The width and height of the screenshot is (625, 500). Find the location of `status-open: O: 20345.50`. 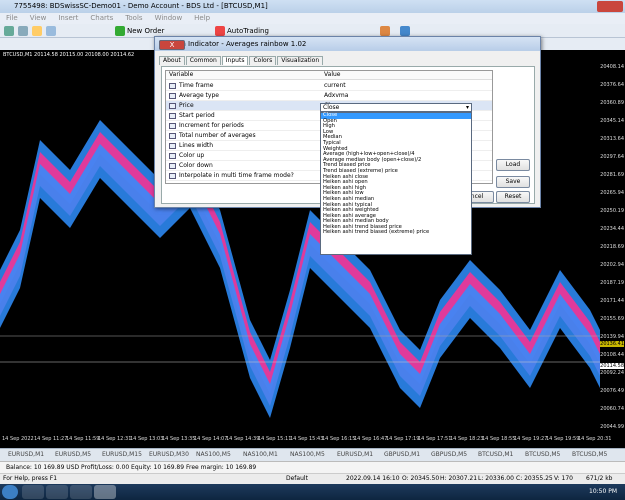

status-open: O: 20345.50 is located at coordinates (421, 478).